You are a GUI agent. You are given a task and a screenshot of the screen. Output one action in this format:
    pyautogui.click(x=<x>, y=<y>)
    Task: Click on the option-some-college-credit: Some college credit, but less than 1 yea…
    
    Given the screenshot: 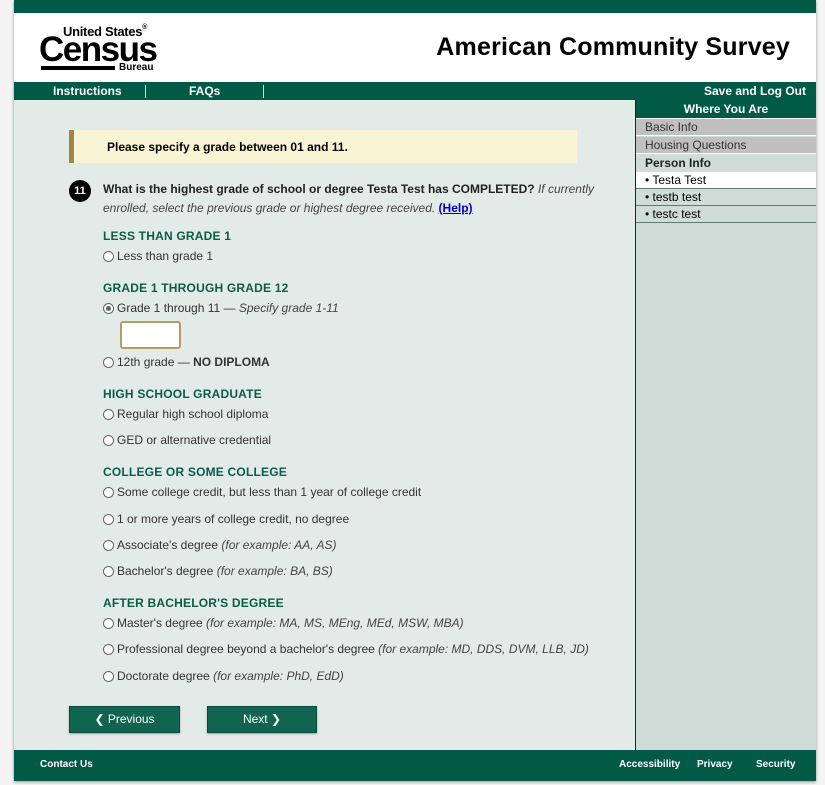 What is the action you would take?
    pyautogui.click(x=262, y=492)
    